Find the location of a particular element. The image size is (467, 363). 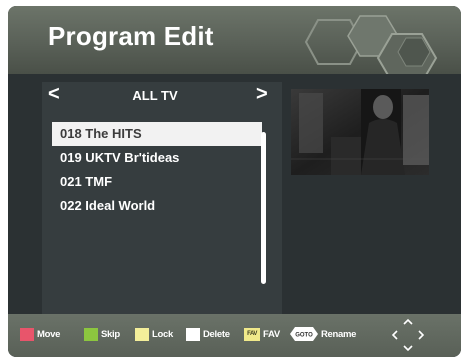

help-move: Move is located at coordinates (40, 334).